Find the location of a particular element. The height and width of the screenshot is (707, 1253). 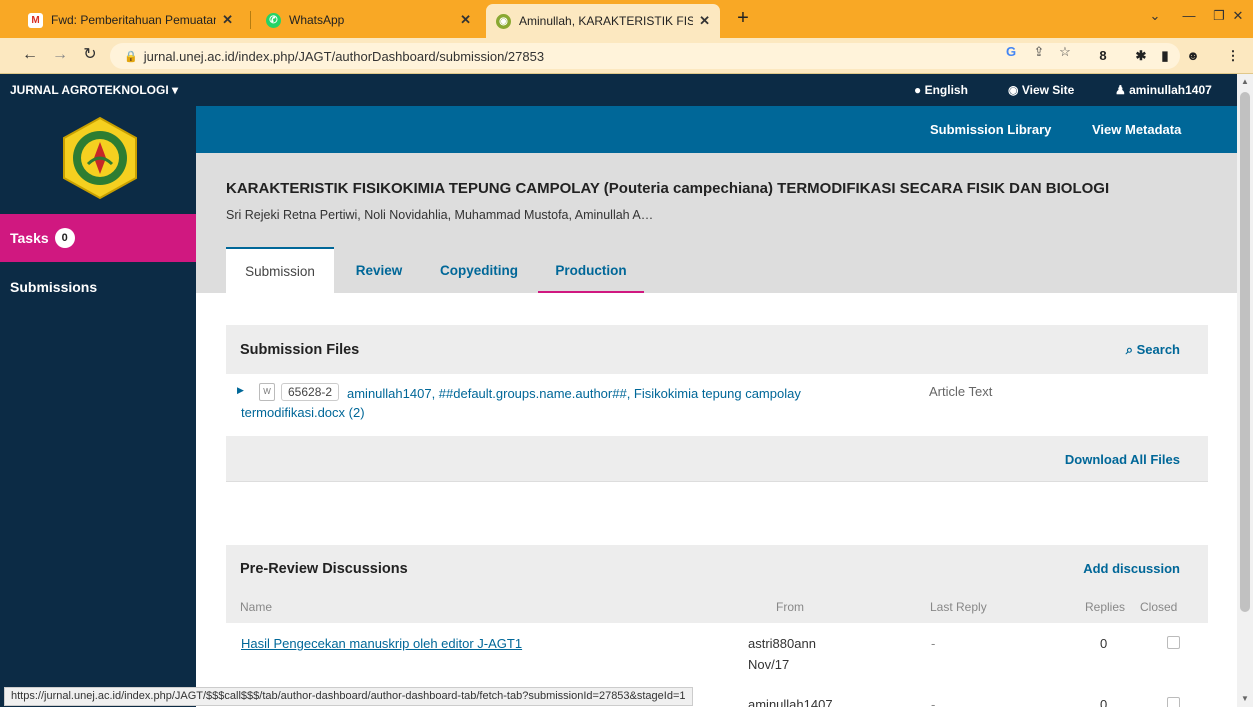

document-icon: W is located at coordinates (267, 392).